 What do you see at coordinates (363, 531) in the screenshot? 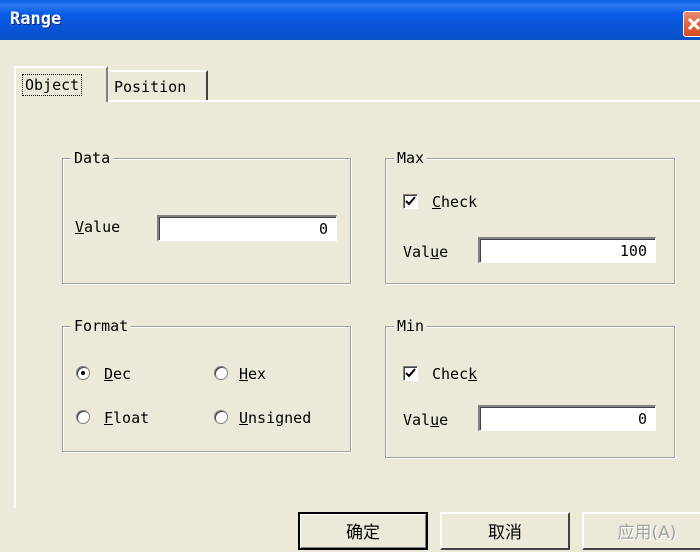
I see `ok-button: 确定` at bounding box center [363, 531].